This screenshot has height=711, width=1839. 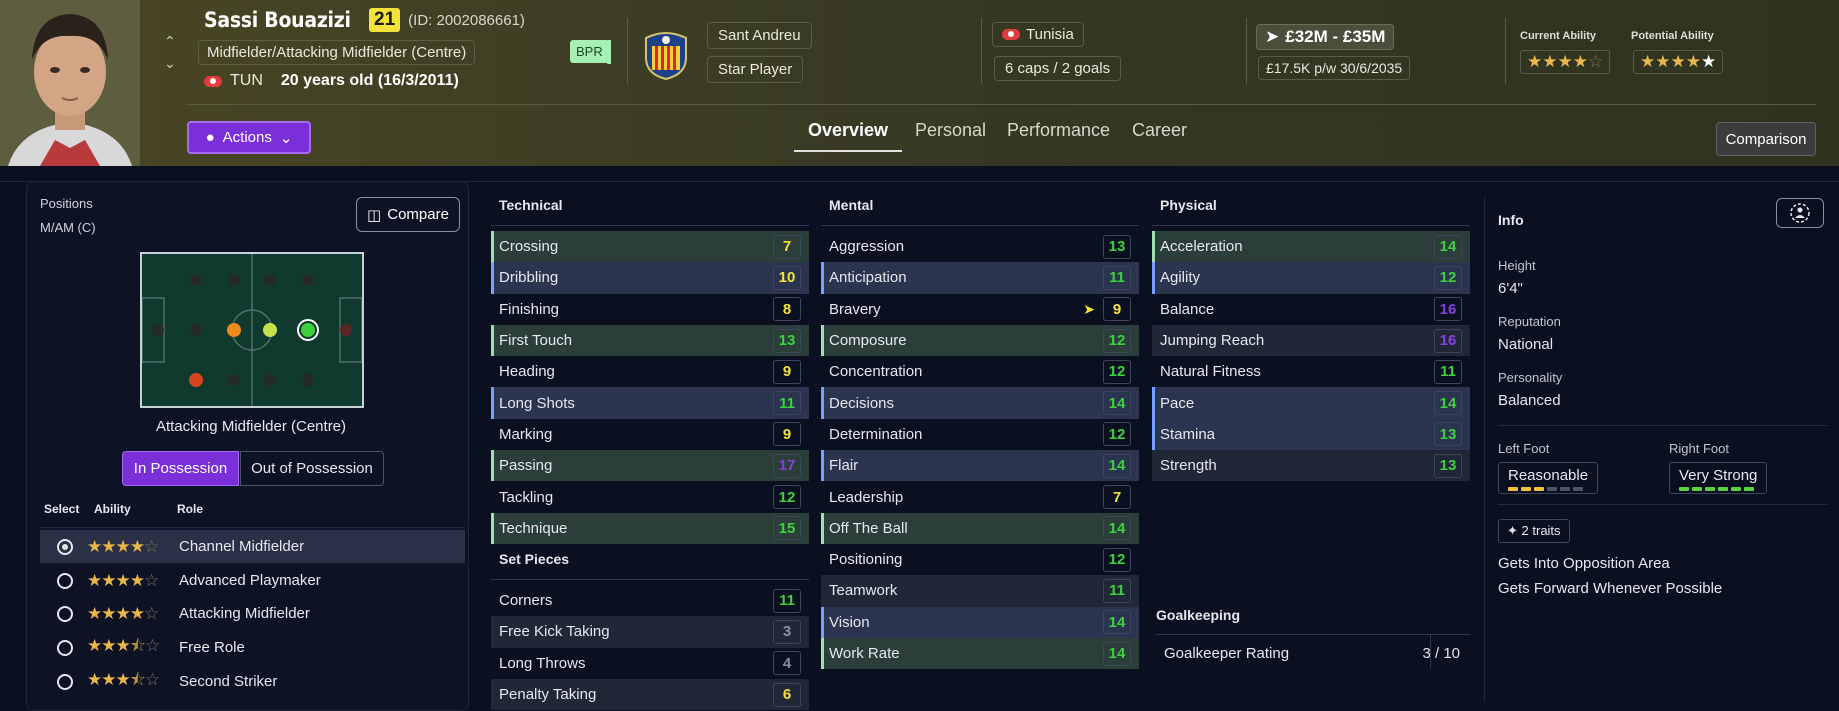 I want to click on attr-name: Concentration, so click(x=876, y=372).